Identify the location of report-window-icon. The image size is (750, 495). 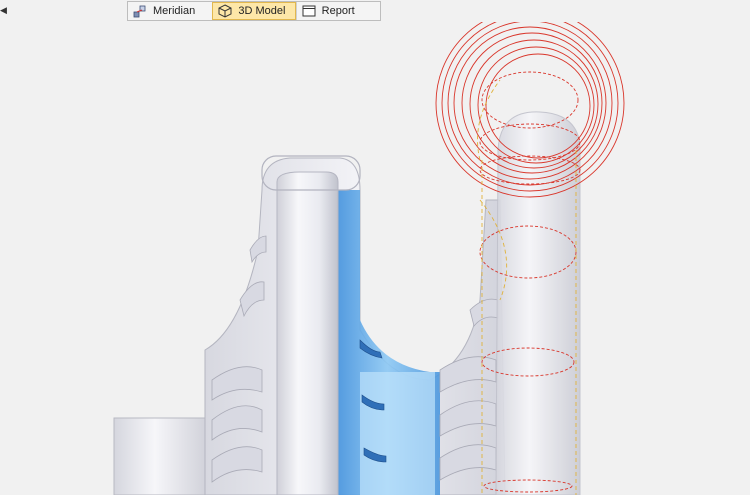
(309, 11).